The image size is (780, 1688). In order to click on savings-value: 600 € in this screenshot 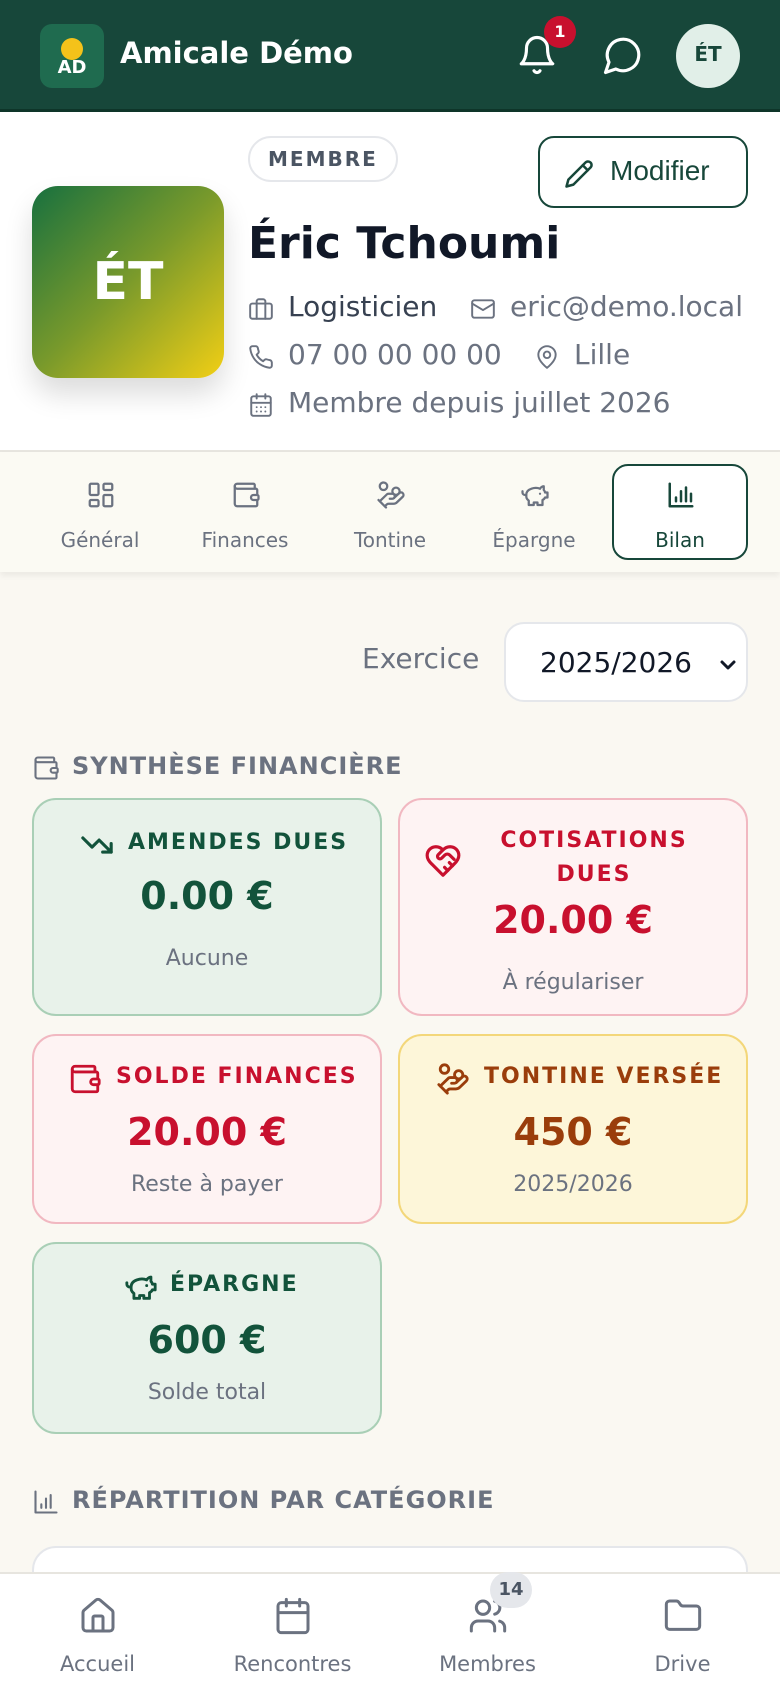, I will do `click(207, 1340)`.